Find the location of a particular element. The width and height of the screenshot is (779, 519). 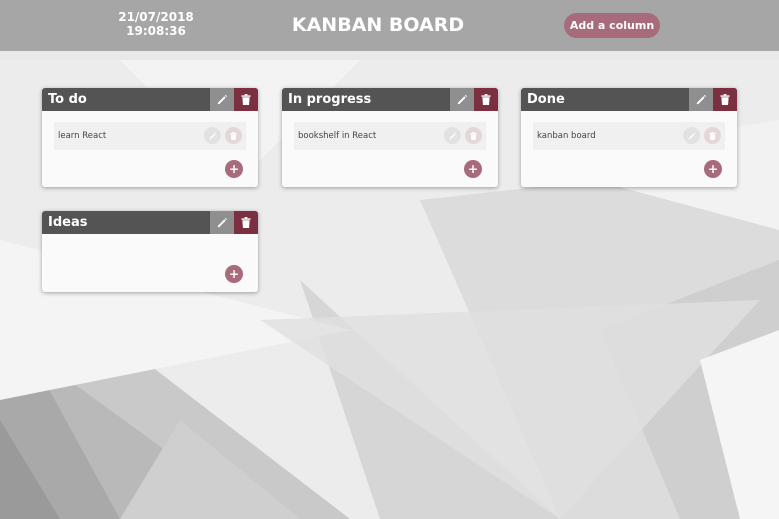

page-title: KANBAN BOARD is located at coordinates (378, 25).